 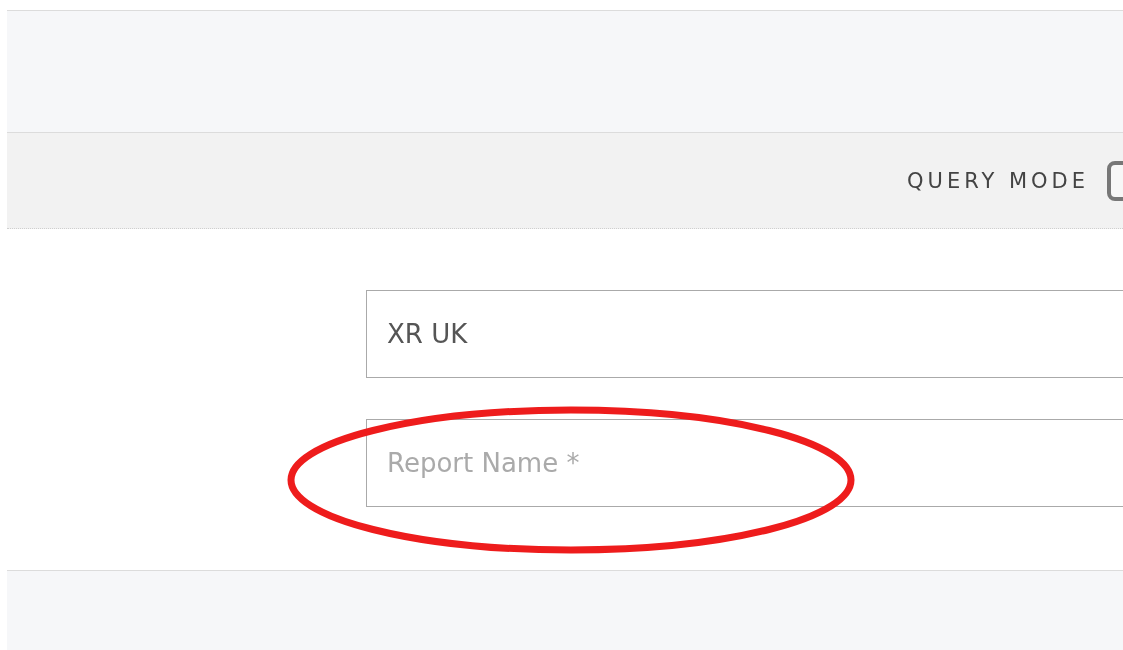 What do you see at coordinates (744, 334) in the screenshot?
I see `text-field: XR UK` at bounding box center [744, 334].